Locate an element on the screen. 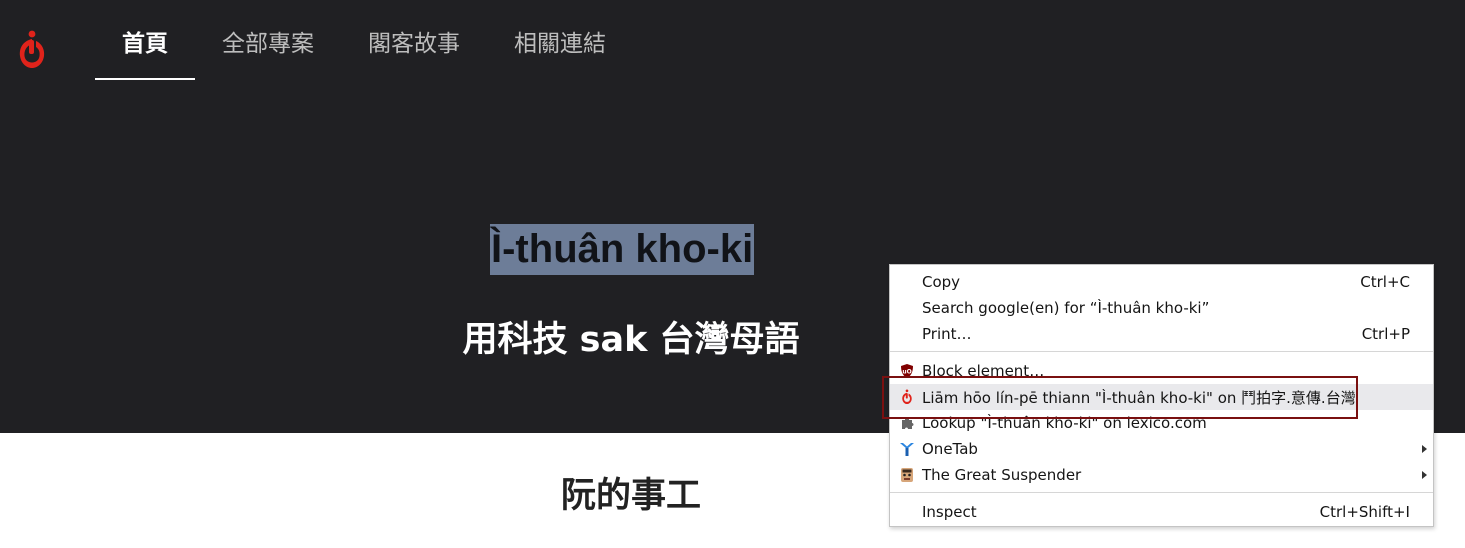 This screenshot has height=548, width=1465. menu-item-search-google: Search google(en) for “Ì-thuân kho-ki” is located at coordinates (1161, 308).